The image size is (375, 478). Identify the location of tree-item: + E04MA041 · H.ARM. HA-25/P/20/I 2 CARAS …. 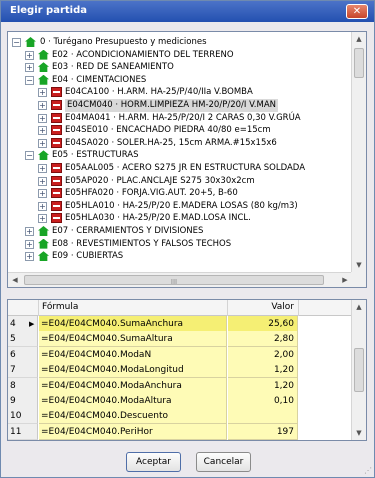
(178, 118).